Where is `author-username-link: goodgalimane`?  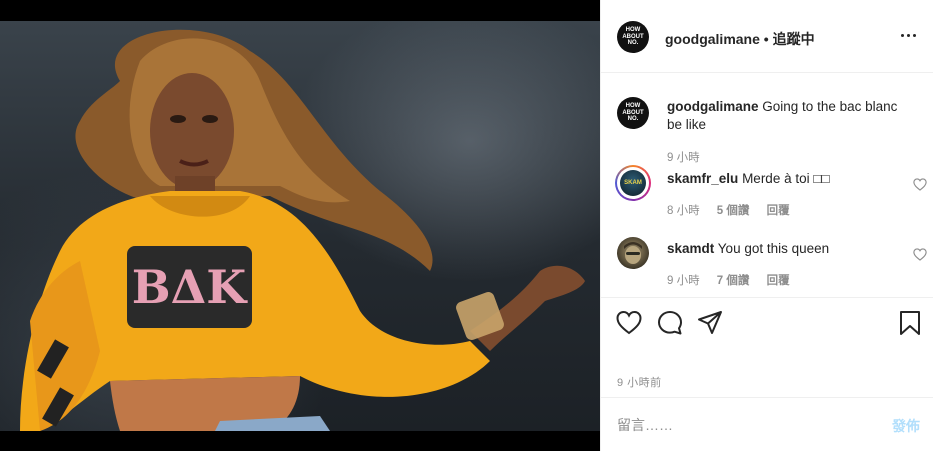
author-username-link: goodgalimane is located at coordinates (712, 39).